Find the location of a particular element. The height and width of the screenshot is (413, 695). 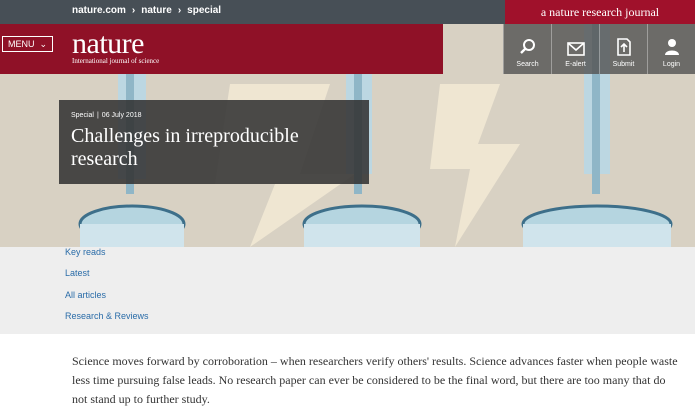

nav-link-all-articles: All articles is located at coordinates (85, 295).